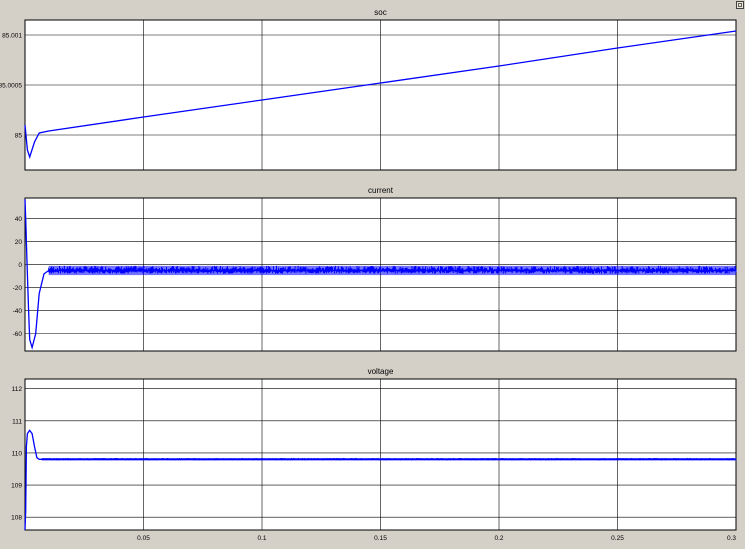 This screenshot has height=549, width=745. What do you see at coordinates (17, 421) in the screenshot?
I see `y-tick-label: 111` at bounding box center [17, 421].